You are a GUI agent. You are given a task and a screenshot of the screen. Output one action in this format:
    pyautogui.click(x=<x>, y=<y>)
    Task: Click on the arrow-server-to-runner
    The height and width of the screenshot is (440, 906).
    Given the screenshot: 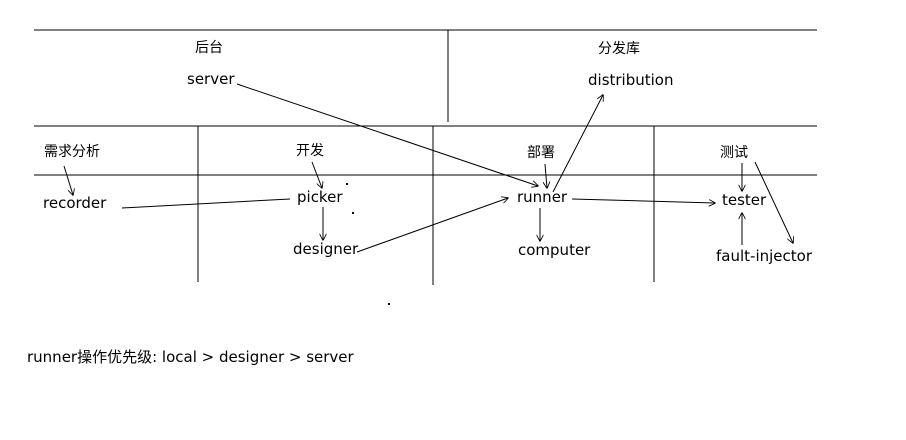 What is the action you would take?
    pyautogui.click(x=387, y=134)
    